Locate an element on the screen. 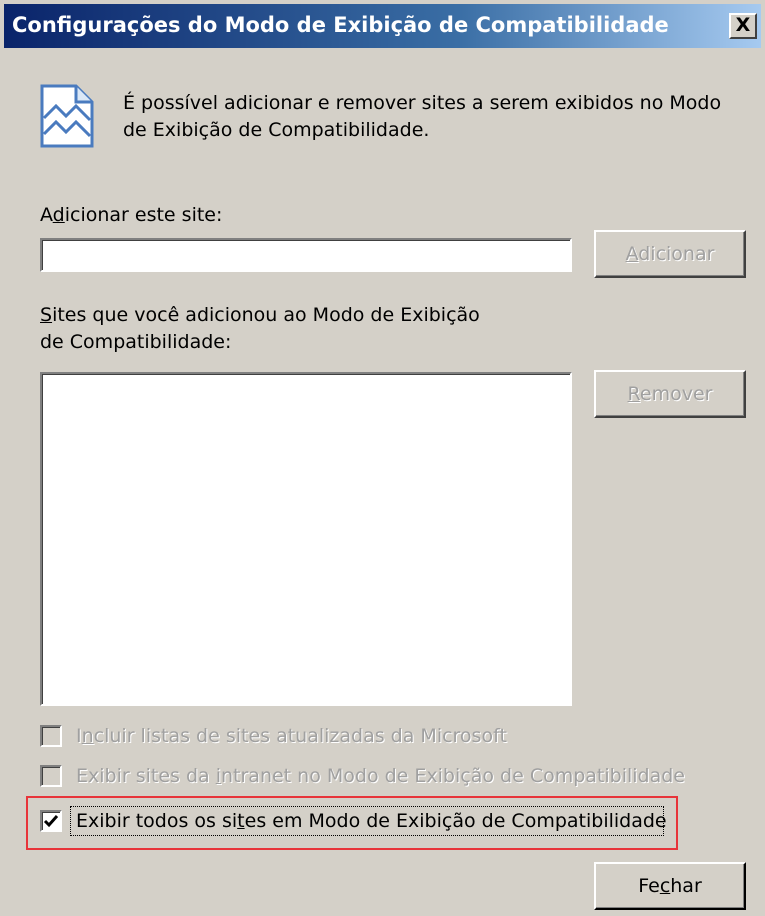 This screenshot has height=916, width=765. close-icon: X is located at coordinates (743, 26).